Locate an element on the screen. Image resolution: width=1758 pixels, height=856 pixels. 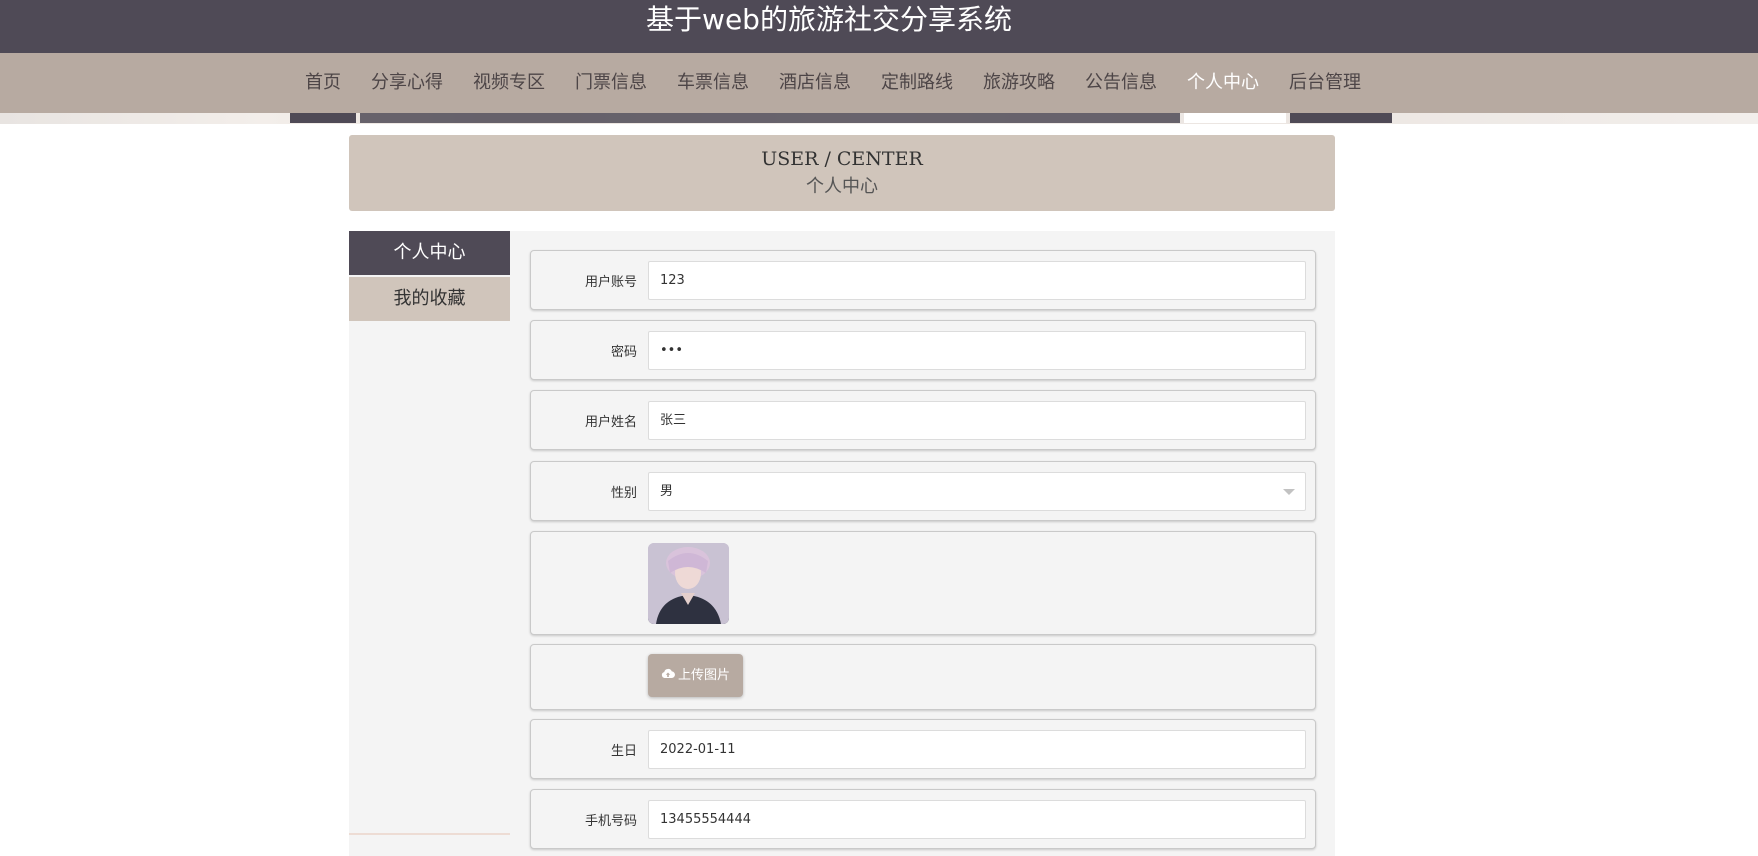
avatar-portrait is located at coordinates (688, 583).